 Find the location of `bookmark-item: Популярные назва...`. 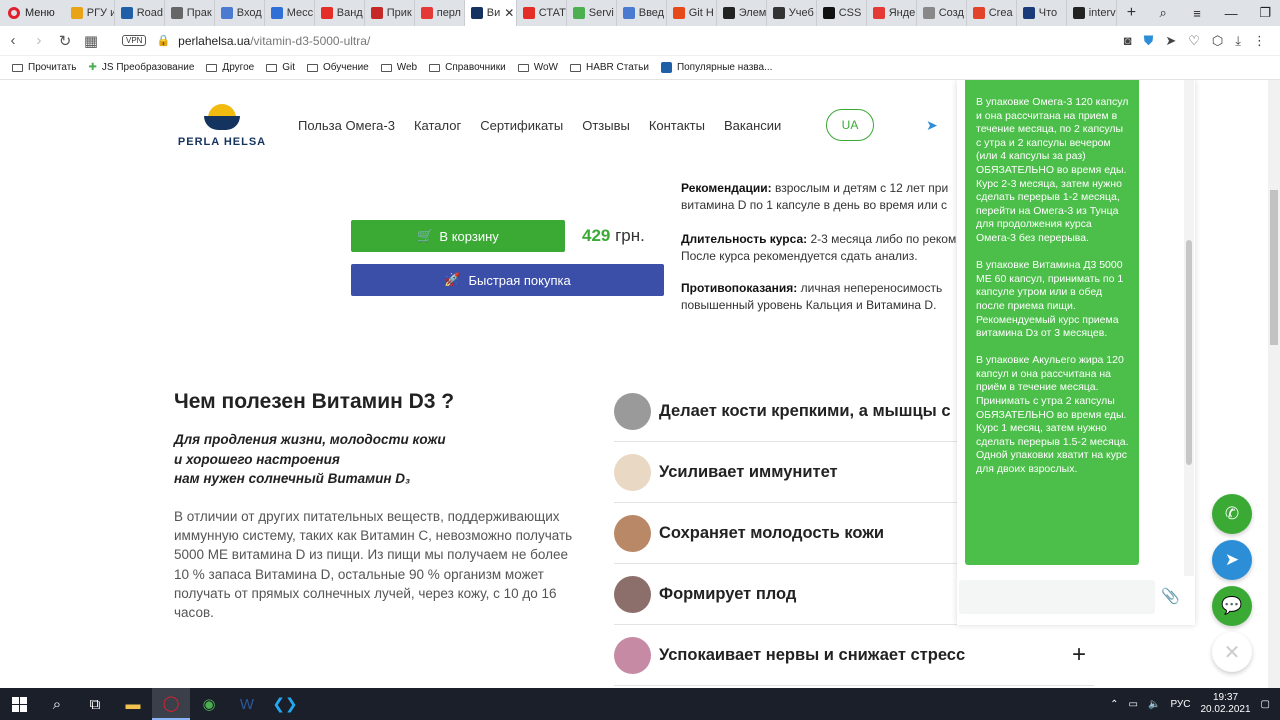

bookmark-item: Популярные назва... is located at coordinates (716, 67).